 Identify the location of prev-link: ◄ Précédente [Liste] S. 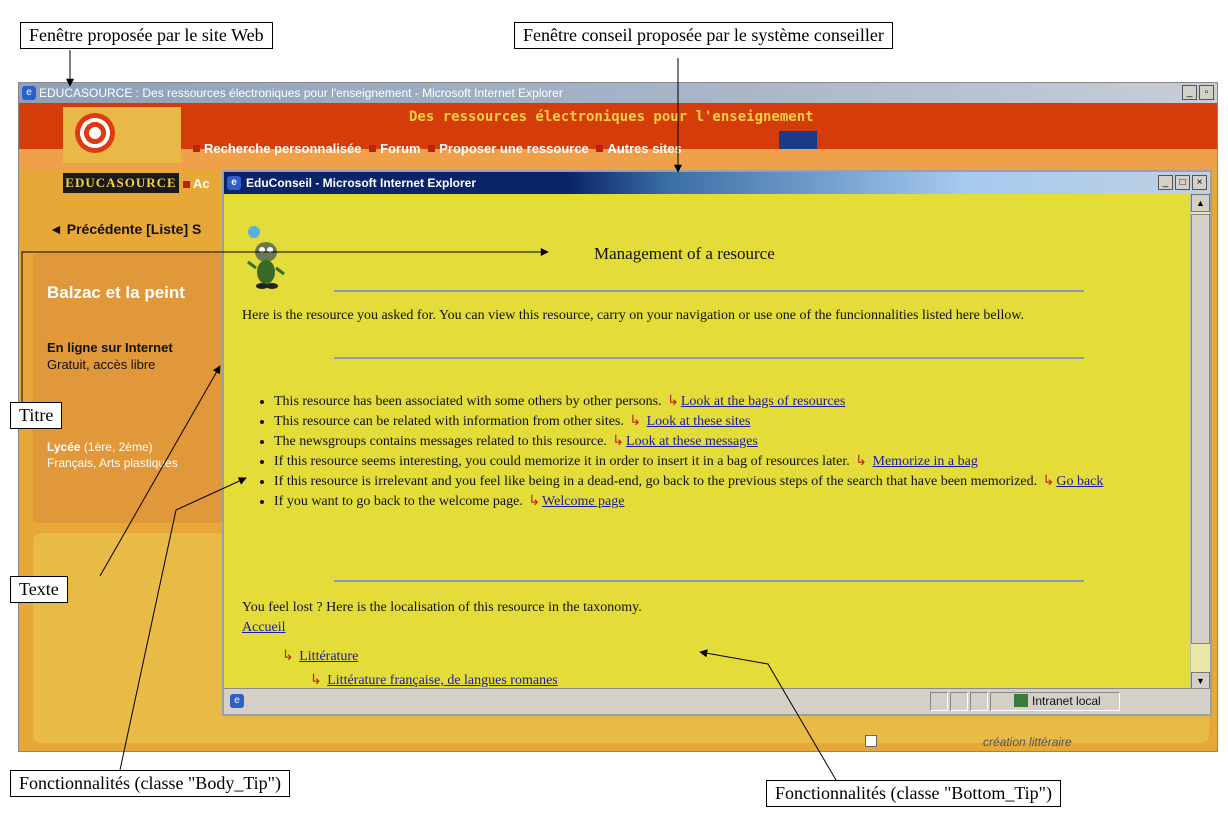
(125, 229).